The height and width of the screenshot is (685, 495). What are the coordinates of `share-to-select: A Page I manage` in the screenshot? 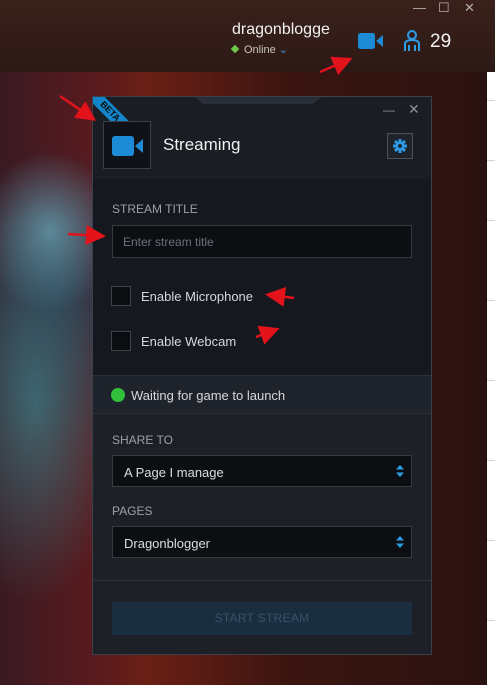 It's located at (262, 471).